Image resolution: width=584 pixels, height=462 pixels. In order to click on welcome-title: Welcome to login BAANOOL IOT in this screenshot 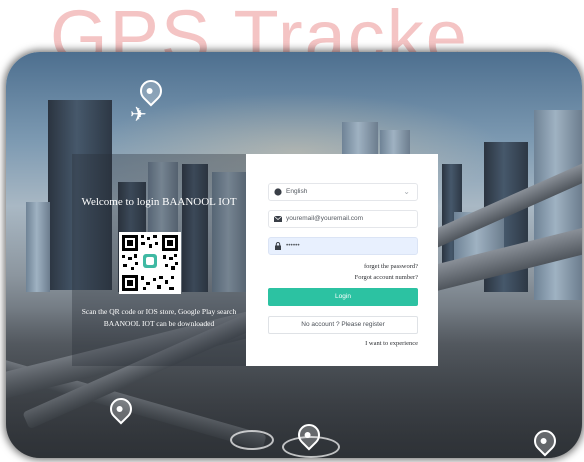, I will do `click(159, 202)`.